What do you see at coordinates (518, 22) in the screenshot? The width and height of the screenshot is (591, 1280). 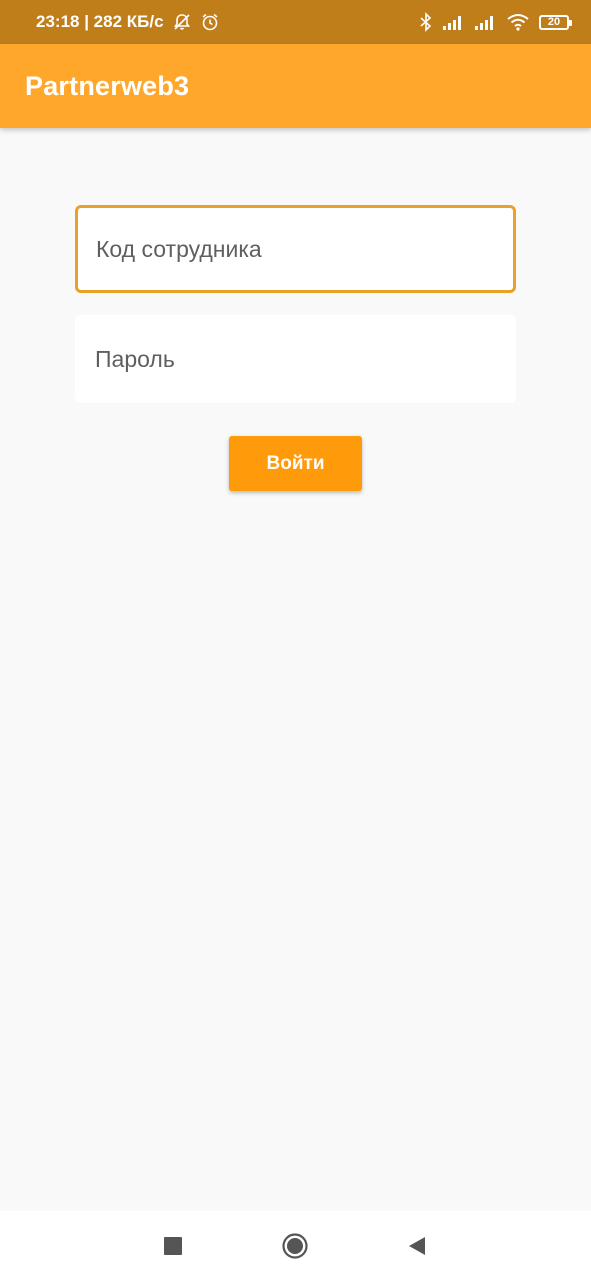 I see `wifi-icon` at bounding box center [518, 22].